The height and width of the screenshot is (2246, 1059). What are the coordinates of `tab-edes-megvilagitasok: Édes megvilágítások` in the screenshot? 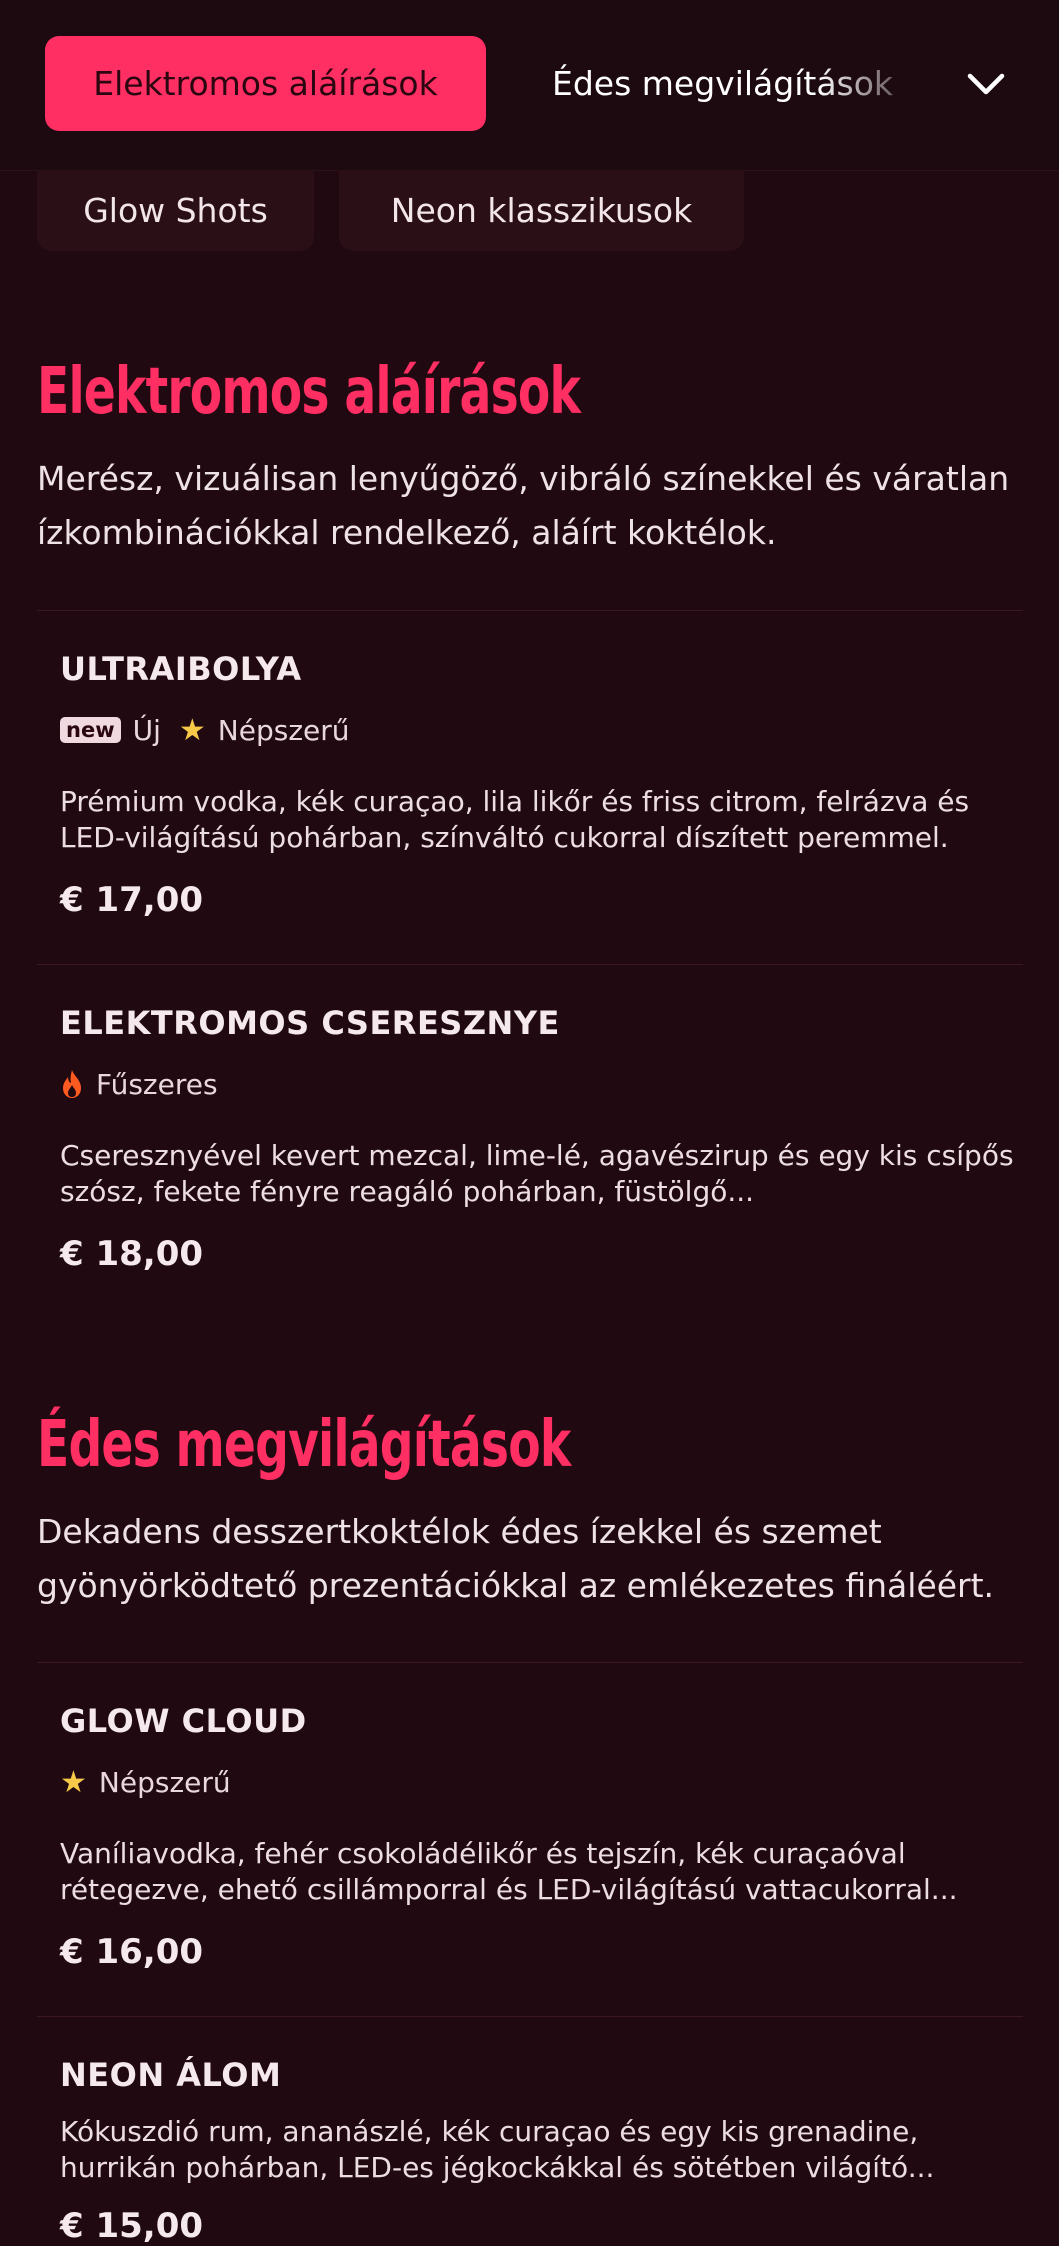 It's located at (742, 83).